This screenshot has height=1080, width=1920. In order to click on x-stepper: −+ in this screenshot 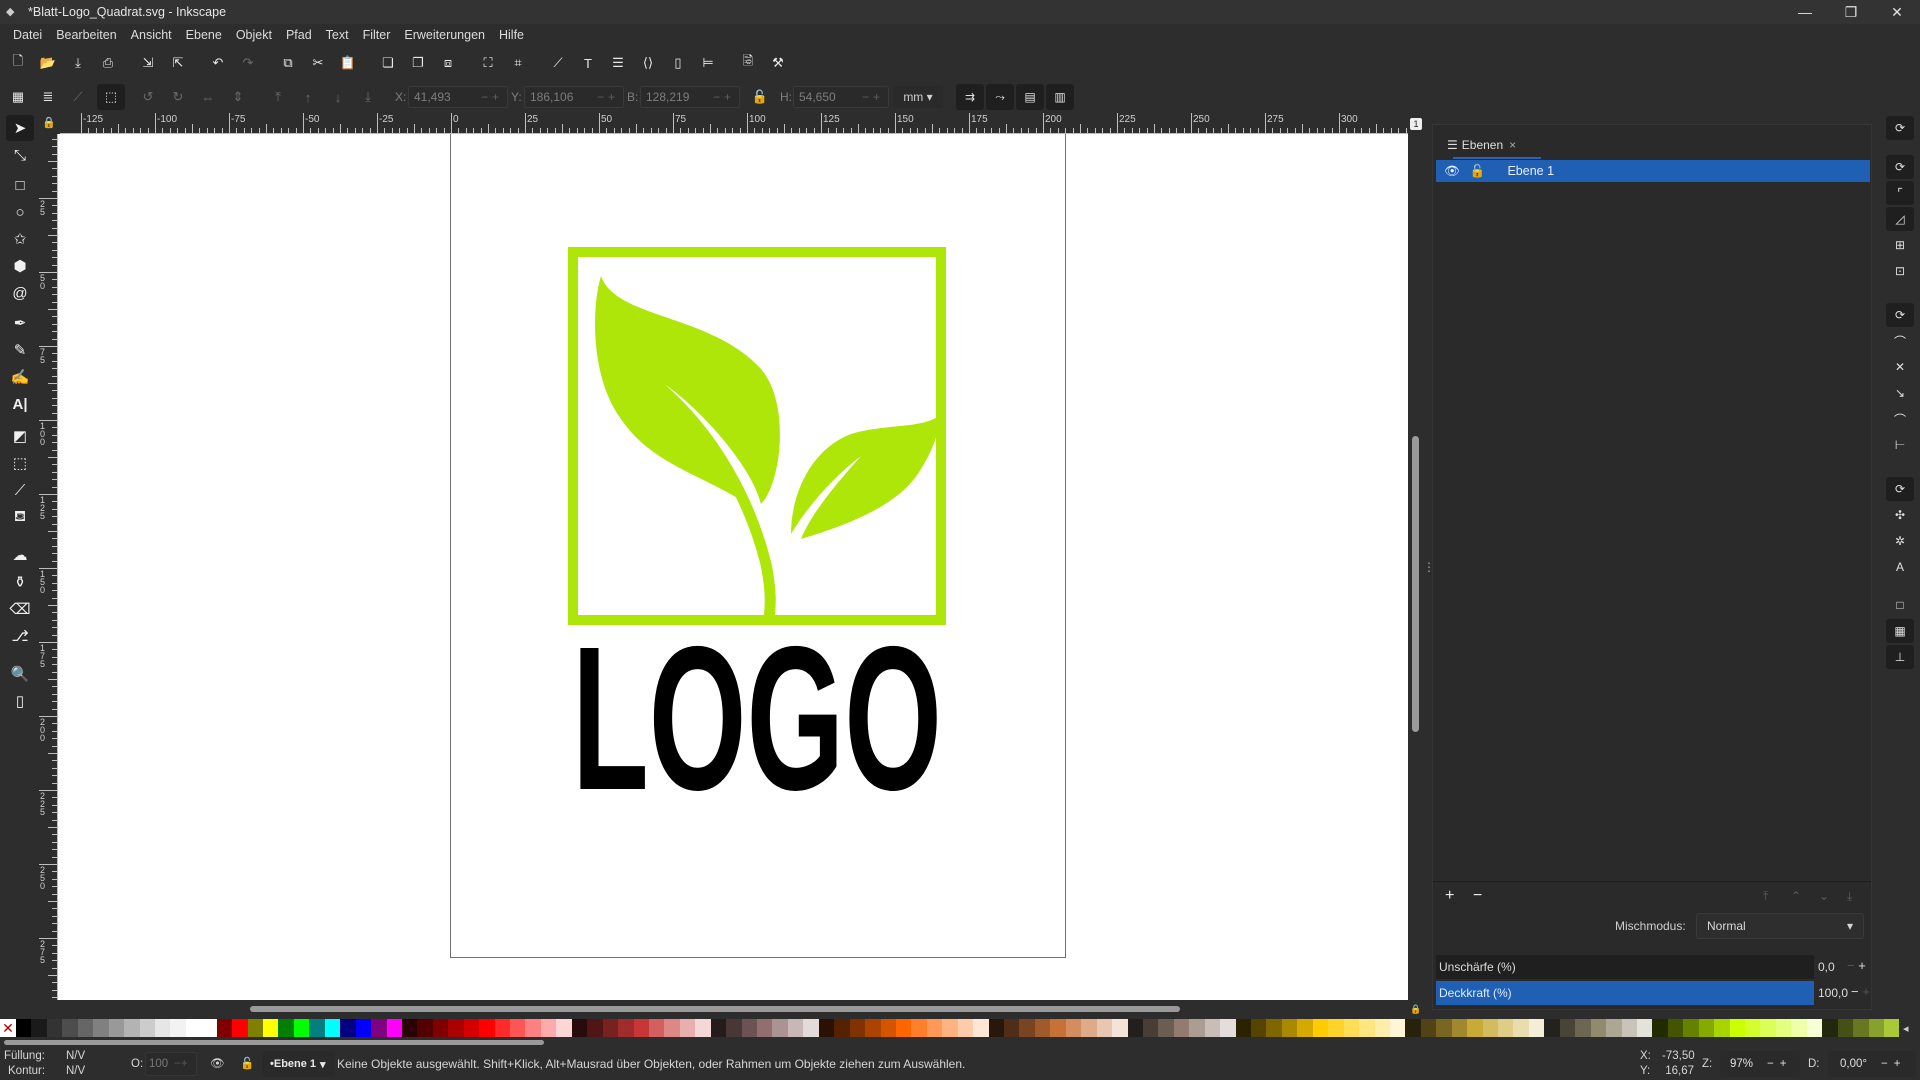, I will do `click(493, 97)`.